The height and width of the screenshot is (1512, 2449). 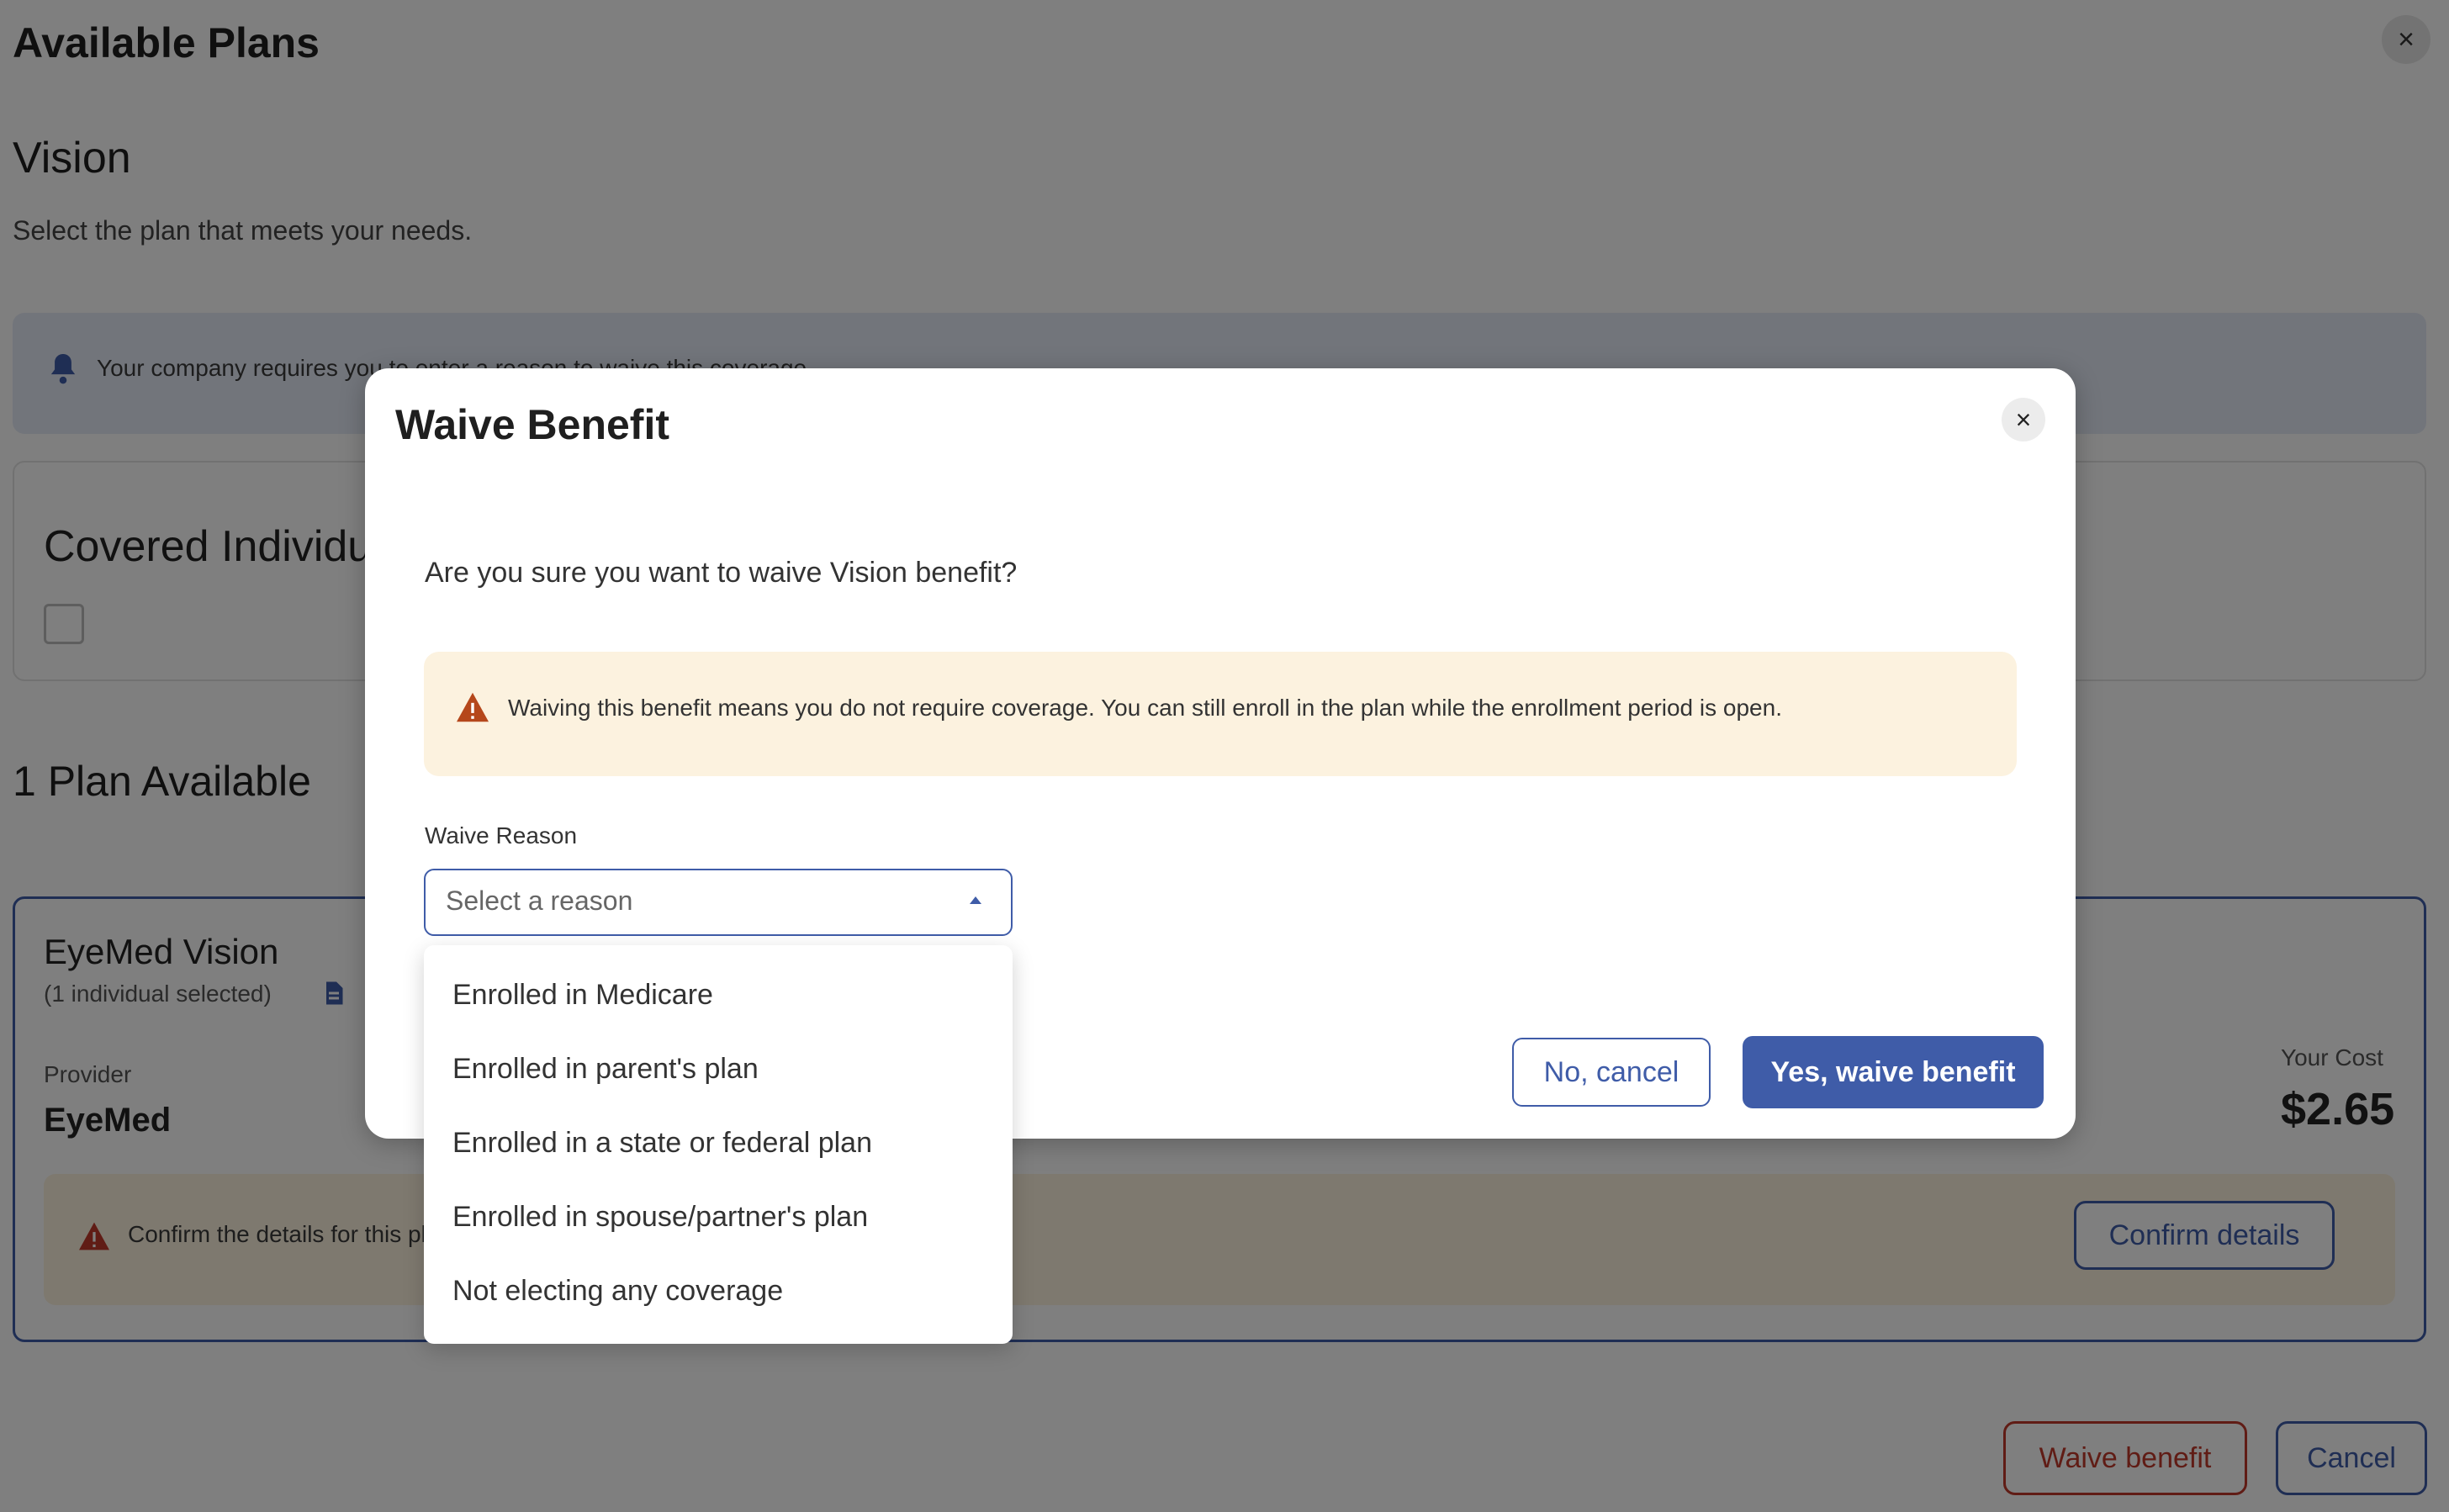 I want to click on warning-icon, so click(x=473, y=707).